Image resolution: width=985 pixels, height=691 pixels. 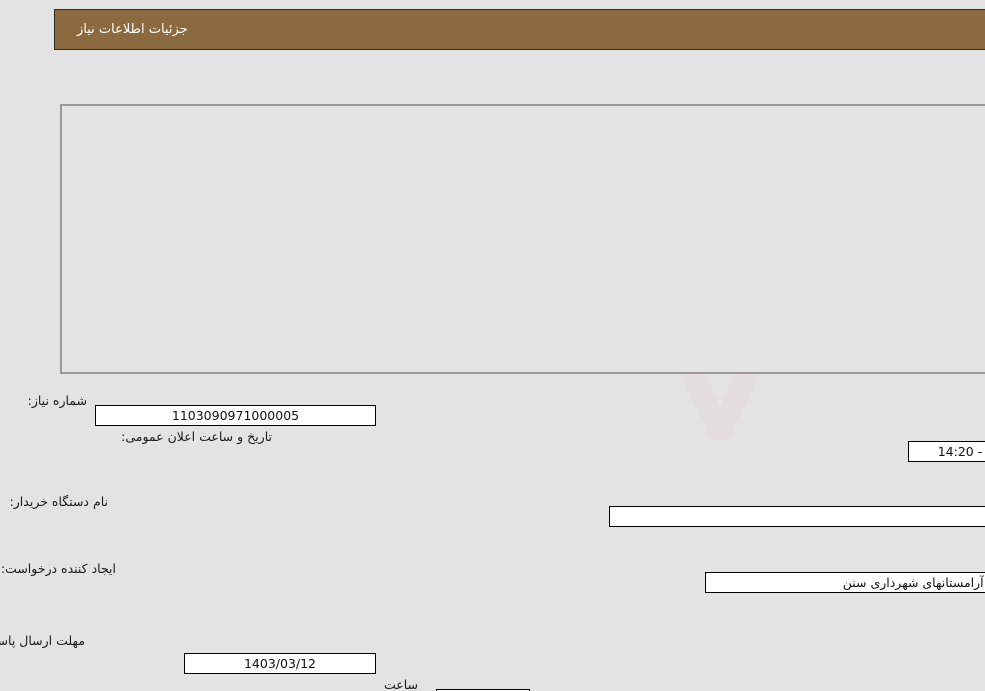 What do you see at coordinates (519, 29) in the screenshot?
I see `page-header-bar: جزئیات اطلاعات نیاز` at bounding box center [519, 29].